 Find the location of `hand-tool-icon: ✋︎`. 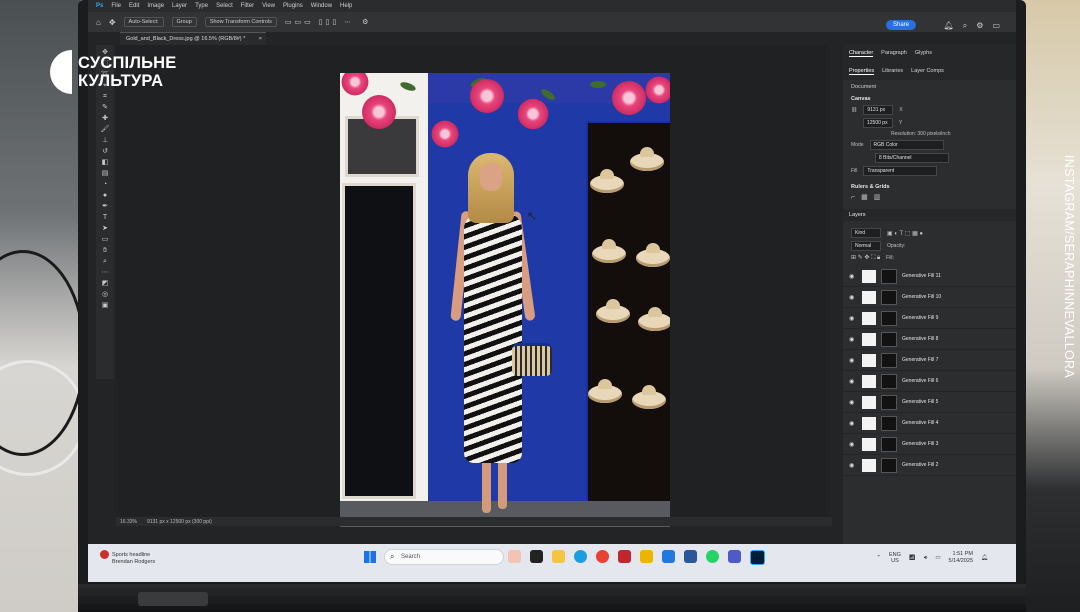

hand-tool-icon: ✋︎ is located at coordinates (105, 251).